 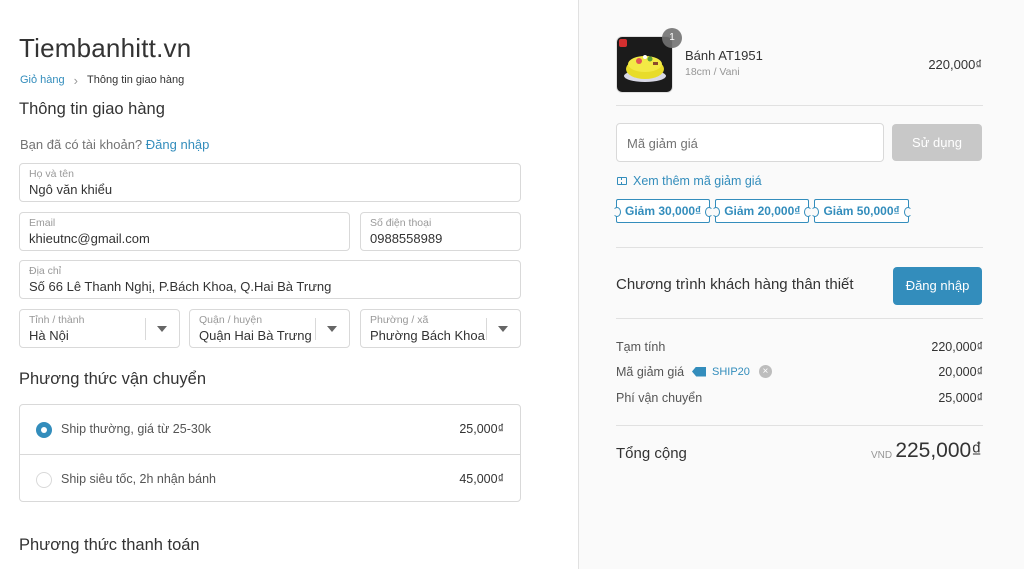 What do you see at coordinates (109, 545) in the screenshot?
I see `payment-method-title: Phương thức thanh toán` at bounding box center [109, 545].